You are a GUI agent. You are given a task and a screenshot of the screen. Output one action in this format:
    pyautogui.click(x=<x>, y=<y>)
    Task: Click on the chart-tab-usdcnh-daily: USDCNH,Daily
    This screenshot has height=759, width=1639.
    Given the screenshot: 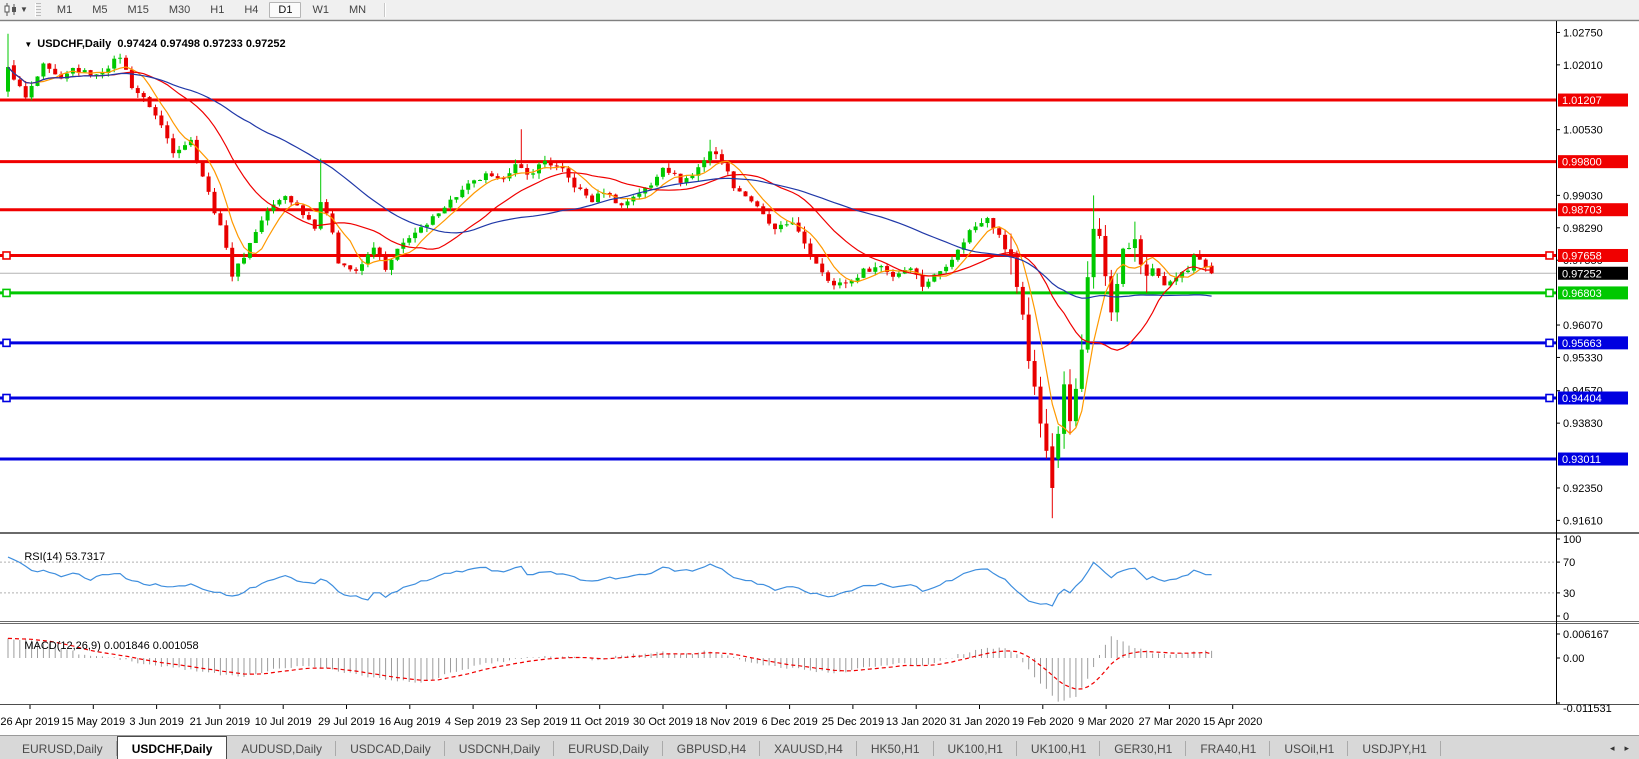 What is the action you would take?
    pyautogui.click(x=500, y=747)
    